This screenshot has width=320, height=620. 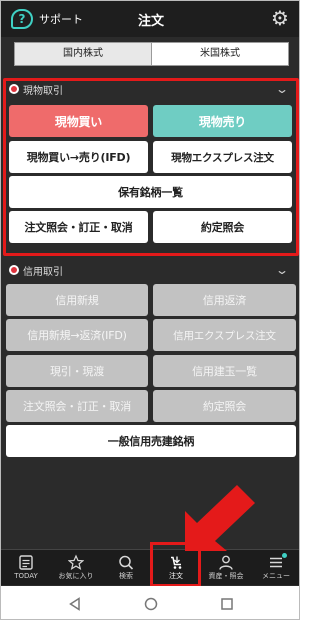 What do you see at coordinates (226, 562) in the screenshot?
I see `person-icon` at bounding box center [226, 562].